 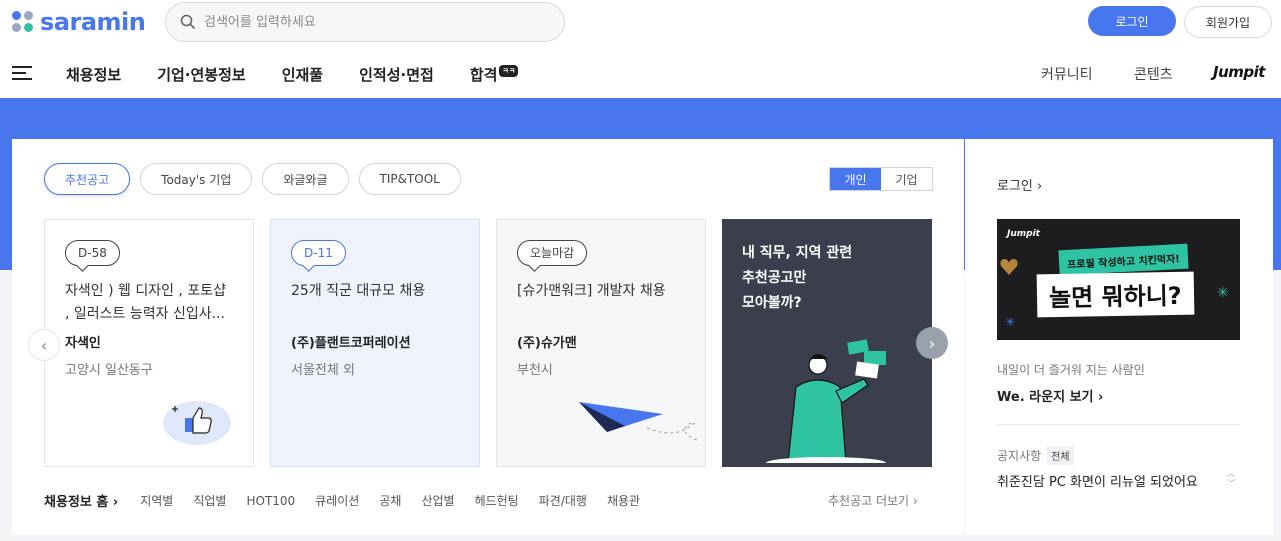 What do you see at coordinates (396, 74) in the screenshot?
I see `nav-item-aptitude: 인적성·면접` at bounding box center [396, 74].